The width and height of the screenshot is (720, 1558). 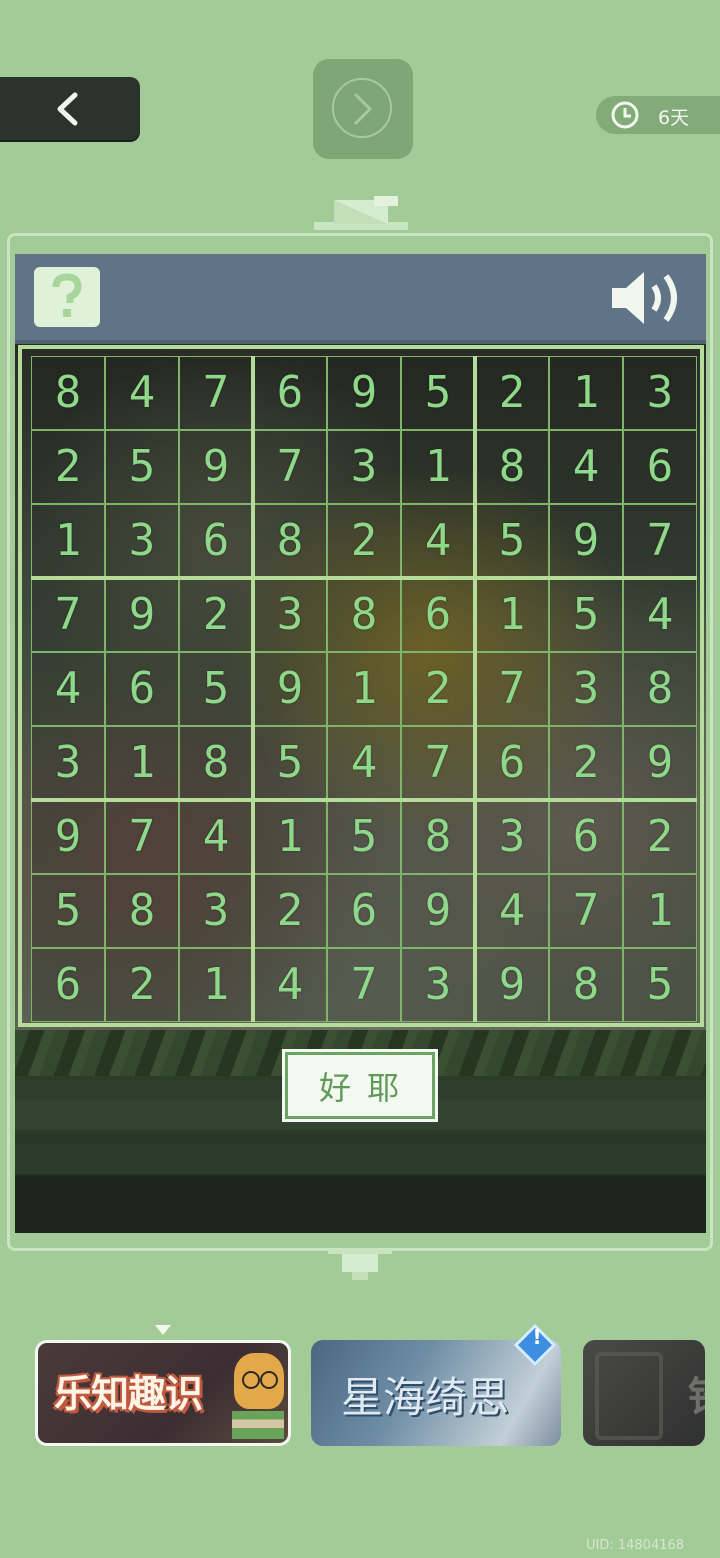 I want to click on books-icon, so click(x=258, y=1425).